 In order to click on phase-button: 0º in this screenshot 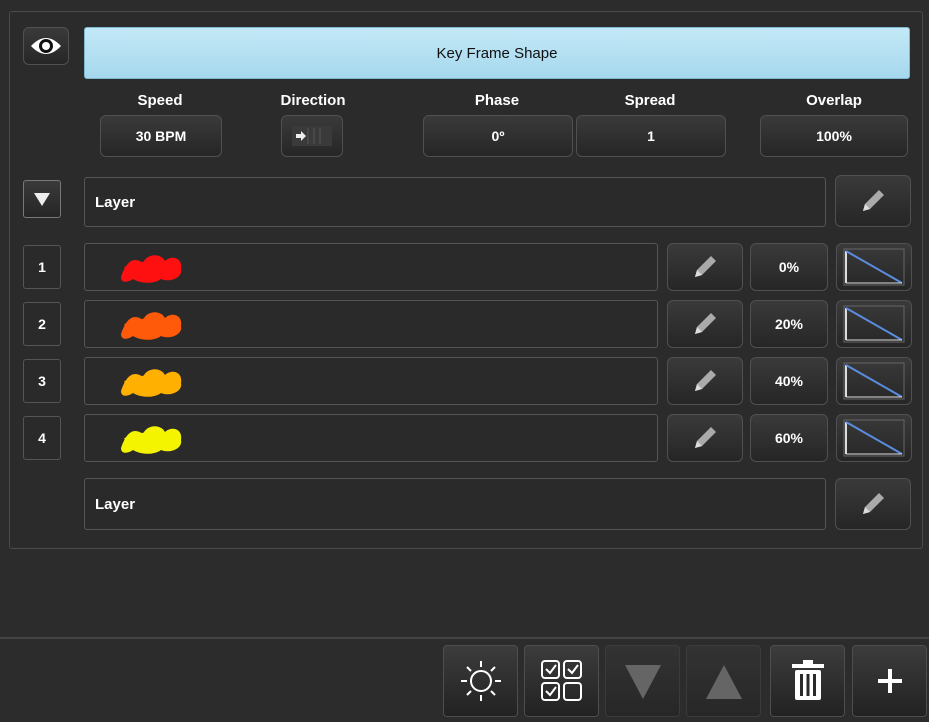, I will do `click(498, 136)`.